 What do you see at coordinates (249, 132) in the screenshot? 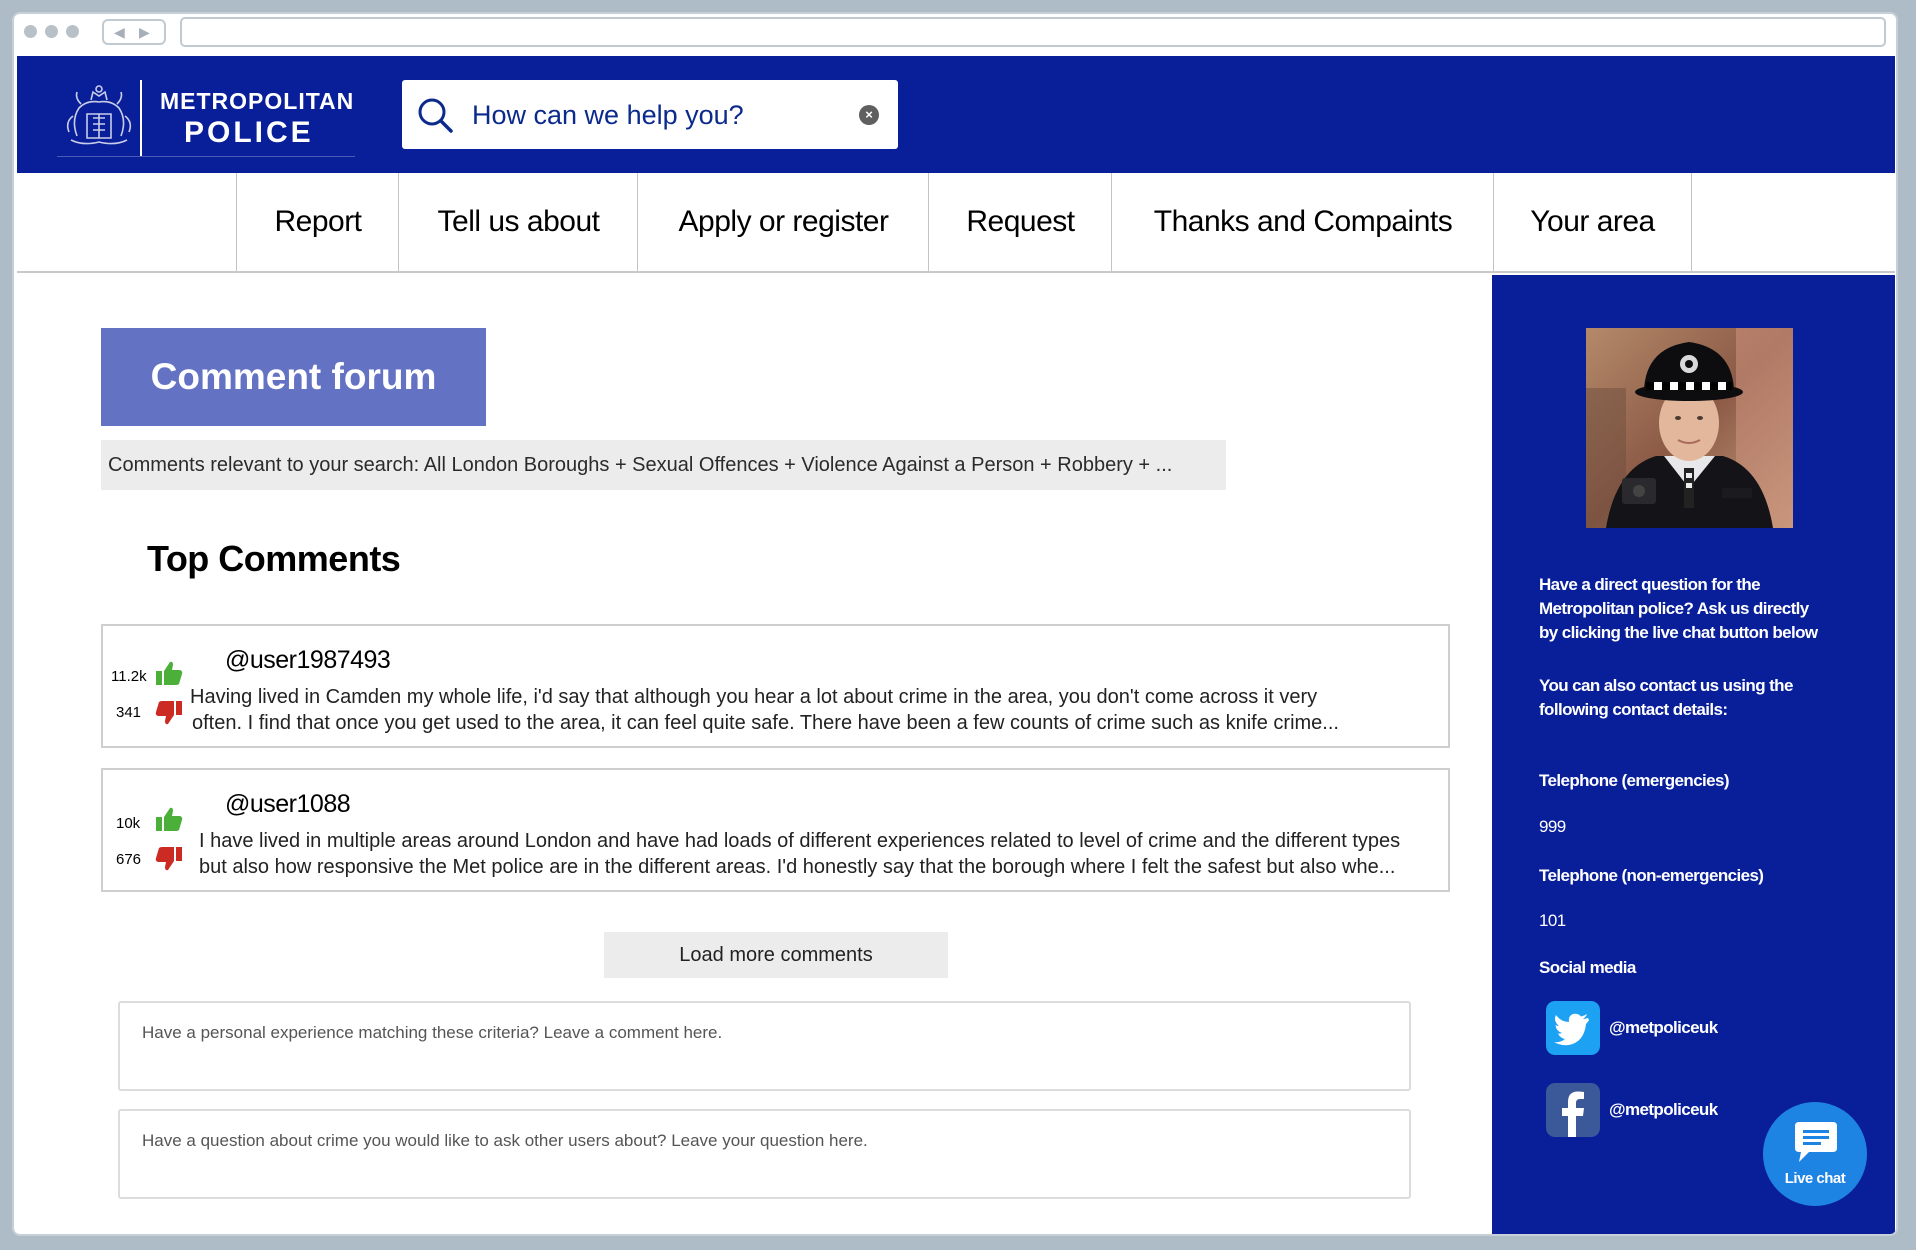
I see `logo-text-police: POLICE` at bounding box center [249, 132].